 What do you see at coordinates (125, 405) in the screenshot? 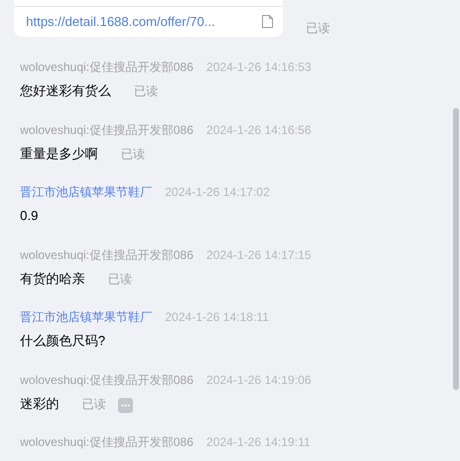
I see `more-icon` at bounding box center [125, 405].